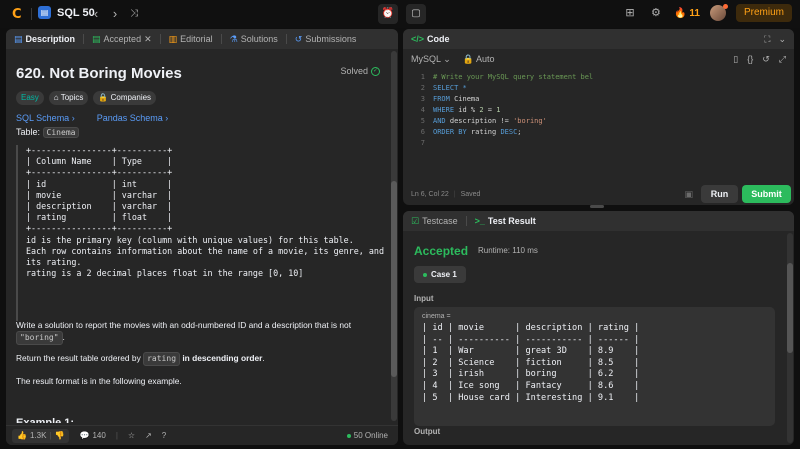 The image size is (800, 449). I want to click on divider, so click(31, 14).